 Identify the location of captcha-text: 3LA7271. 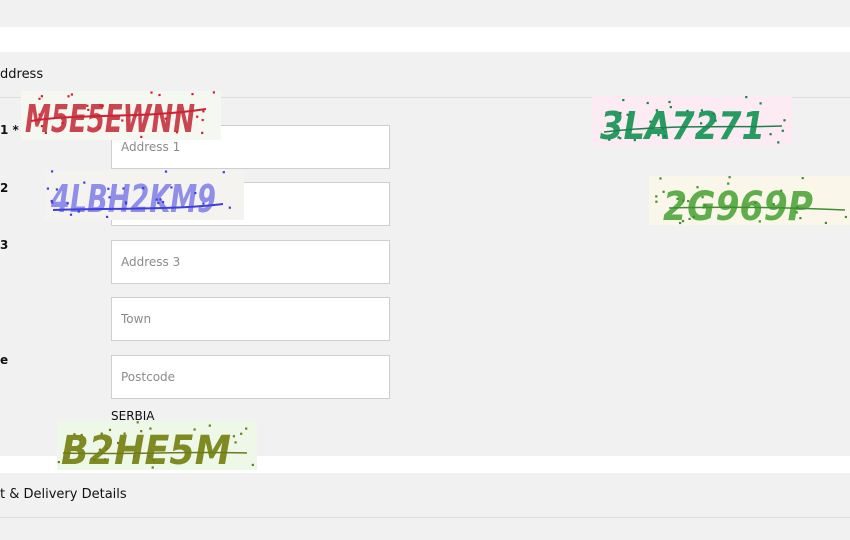
(682, 124).